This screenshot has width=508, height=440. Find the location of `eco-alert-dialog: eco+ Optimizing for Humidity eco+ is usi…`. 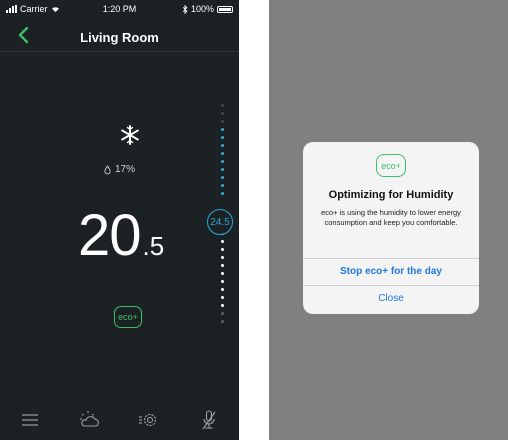

eco-alert-dialog: eco+ Optimizing for Humidity eco+ is usi… is located at coordinates (391, 228).